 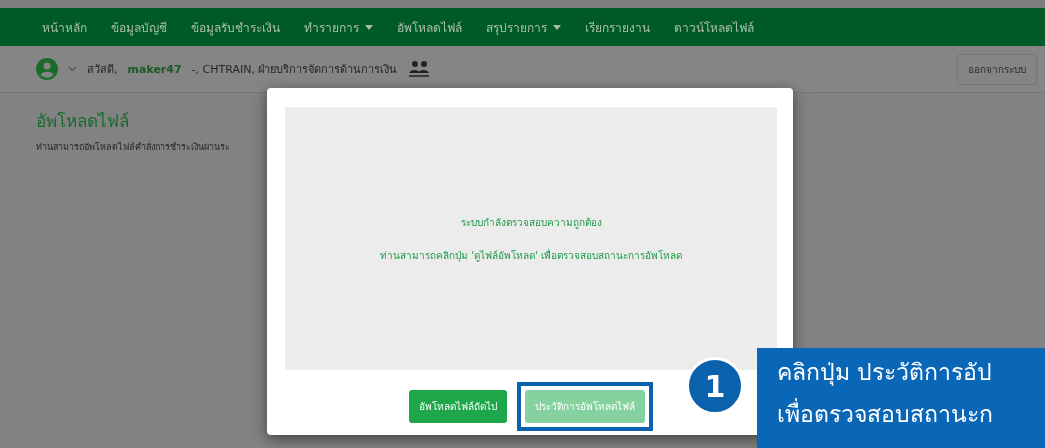 I want to click on nav-item: สรุปรายการ, so click(x=523, y=27).